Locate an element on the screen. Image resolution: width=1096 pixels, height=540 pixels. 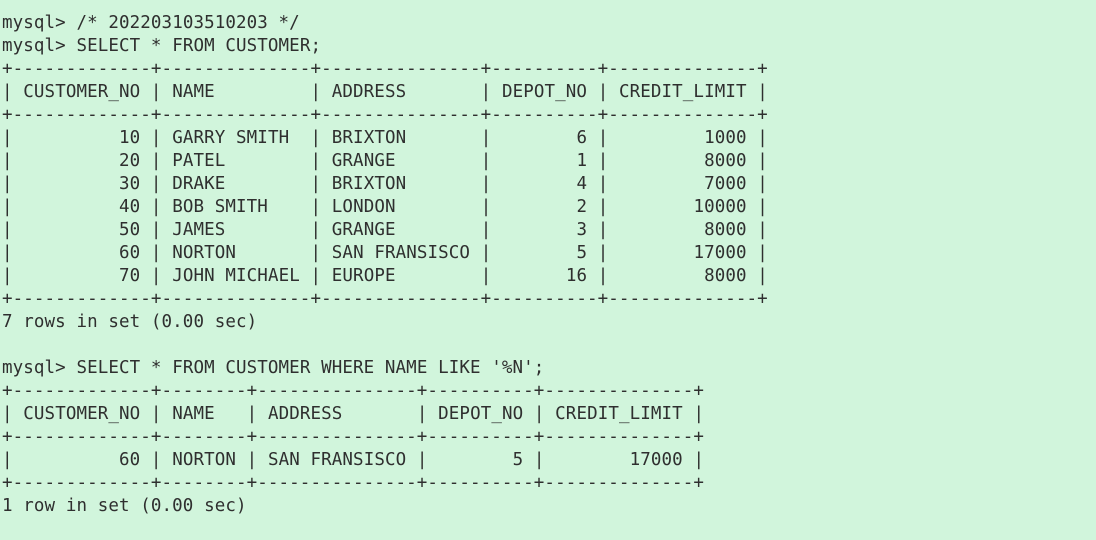
table-cell: 10000 is located at coordinates (720, 207).